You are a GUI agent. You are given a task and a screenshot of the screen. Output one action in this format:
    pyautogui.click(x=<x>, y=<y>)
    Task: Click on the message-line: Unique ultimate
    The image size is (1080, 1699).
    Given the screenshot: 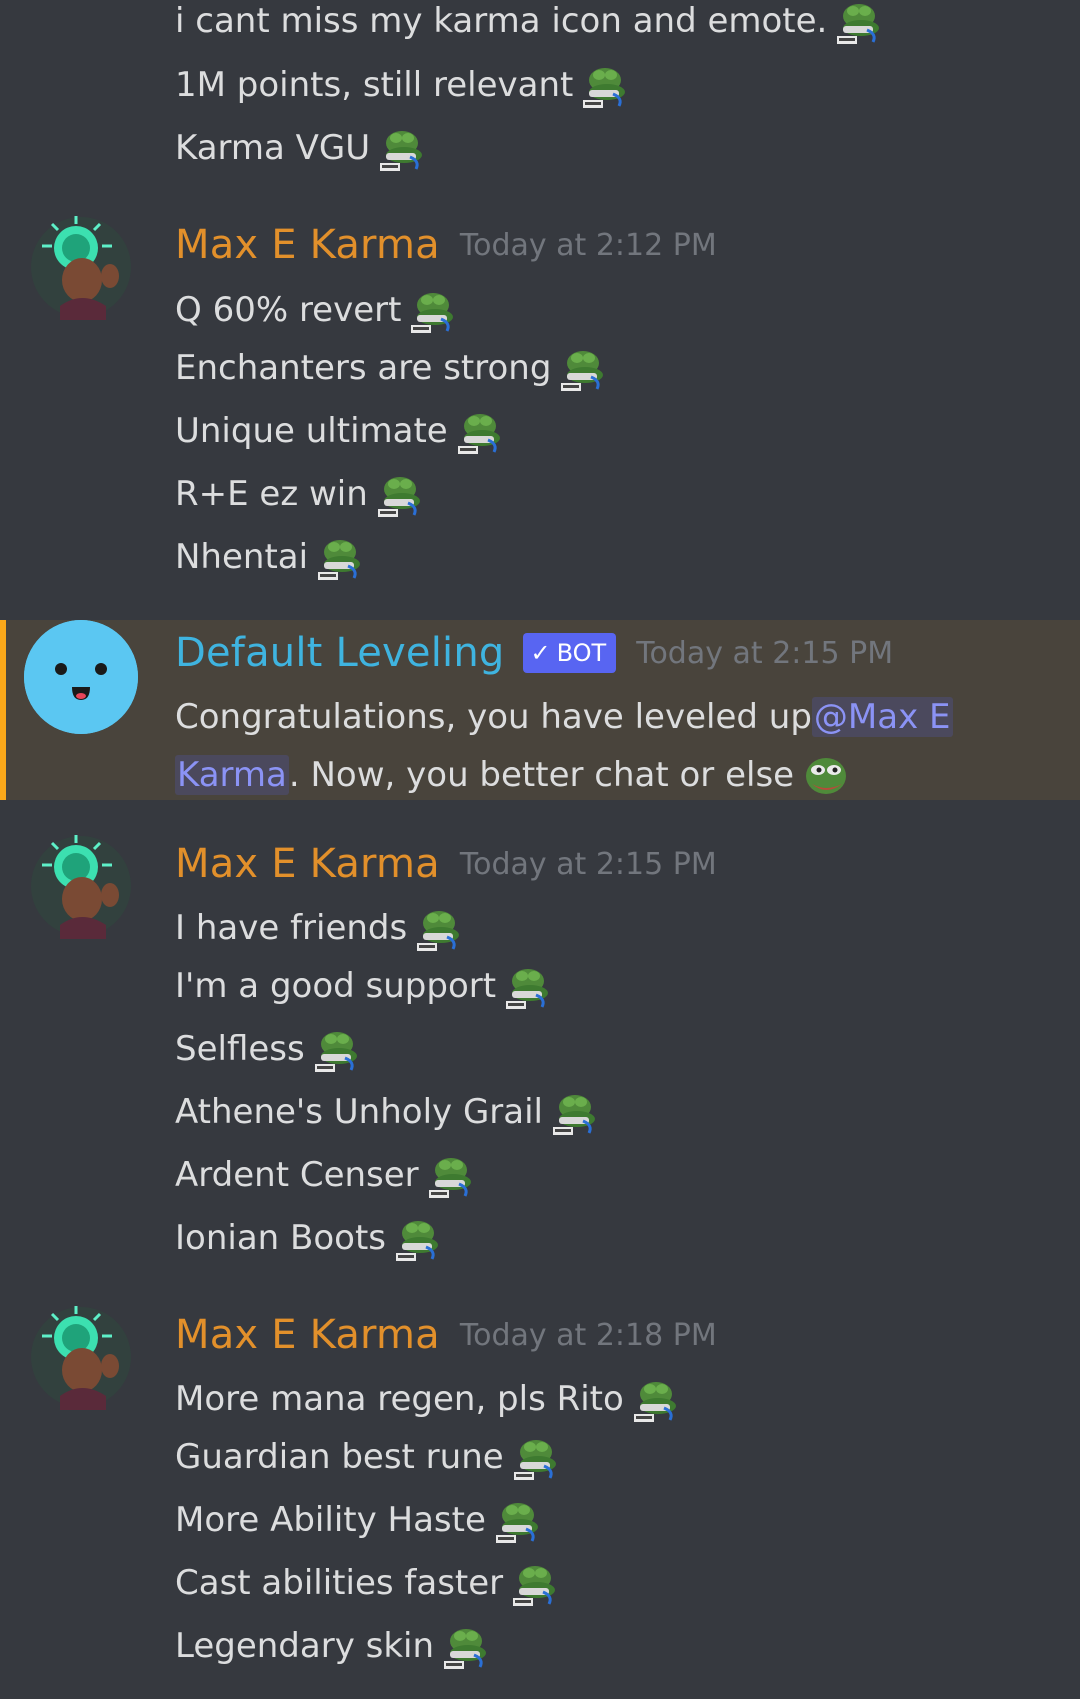 What is the action you would take?
    pyautogui.click(x=339, y=431)
    